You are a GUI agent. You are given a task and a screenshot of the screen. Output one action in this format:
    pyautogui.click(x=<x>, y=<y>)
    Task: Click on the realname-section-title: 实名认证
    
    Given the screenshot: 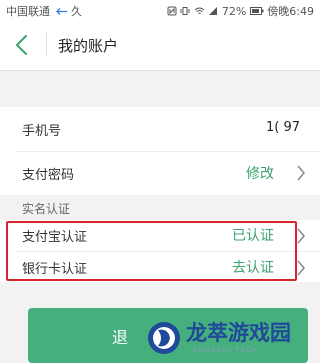 What is the action you would take?
    pyautogui.click(x=46, y=209)
    